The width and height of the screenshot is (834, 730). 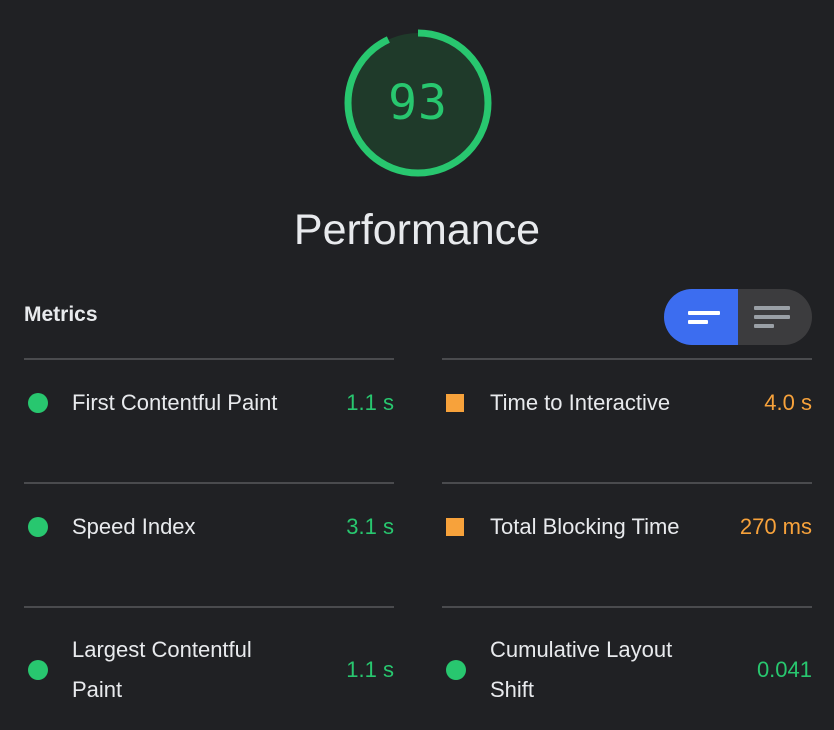 I want to click on metric-label: Largest Contentful Paint, so click(x=162, y=669).